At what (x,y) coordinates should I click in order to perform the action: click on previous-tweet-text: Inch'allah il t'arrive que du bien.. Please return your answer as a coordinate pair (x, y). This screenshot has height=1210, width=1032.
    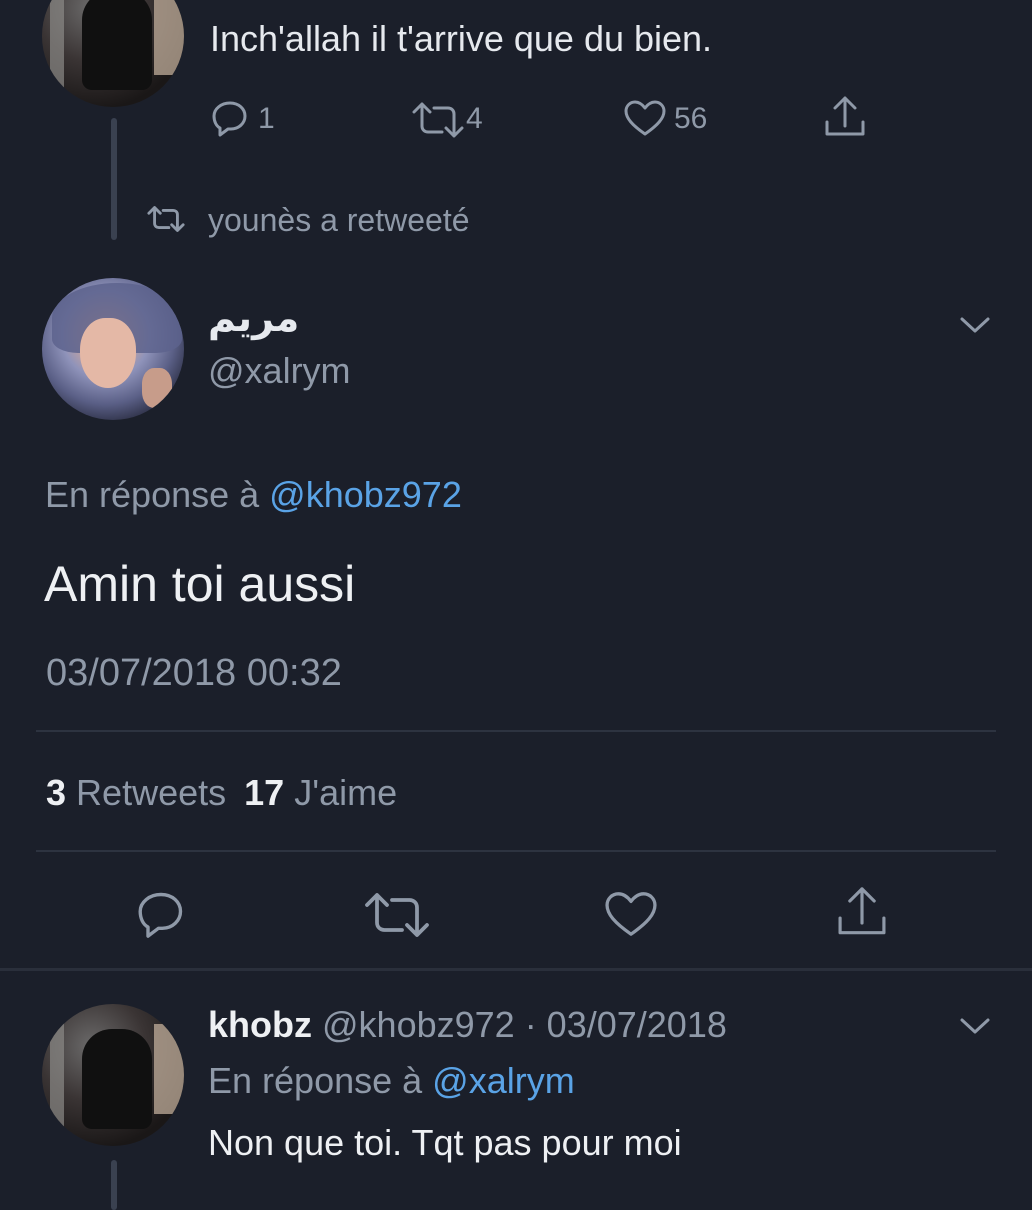
    Looking at the image, I should click on (461, 38).